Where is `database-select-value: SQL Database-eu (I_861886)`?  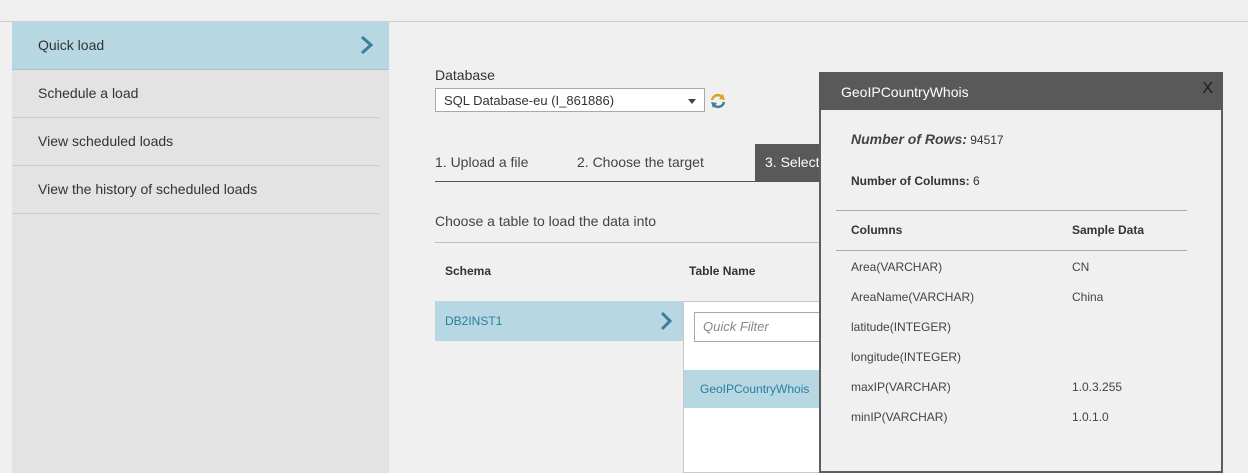
database-select-value: SQL Database-eu (I_861886) is located at coordinates (529, 100).